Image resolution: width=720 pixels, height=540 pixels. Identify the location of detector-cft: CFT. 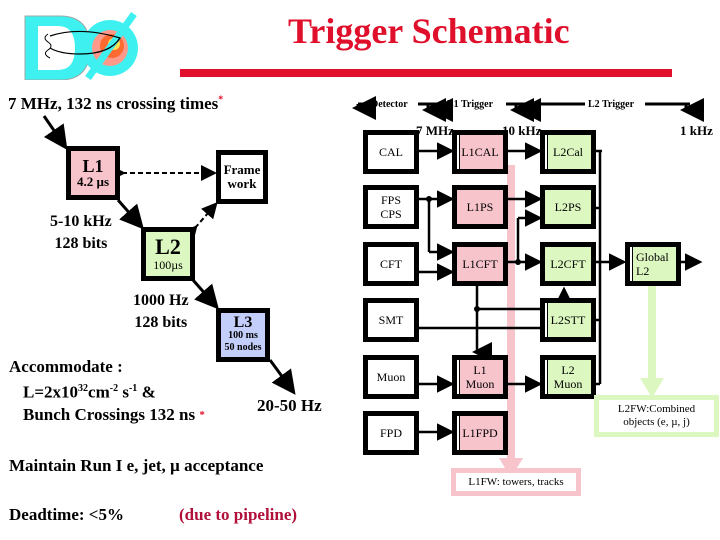
(391, 264).